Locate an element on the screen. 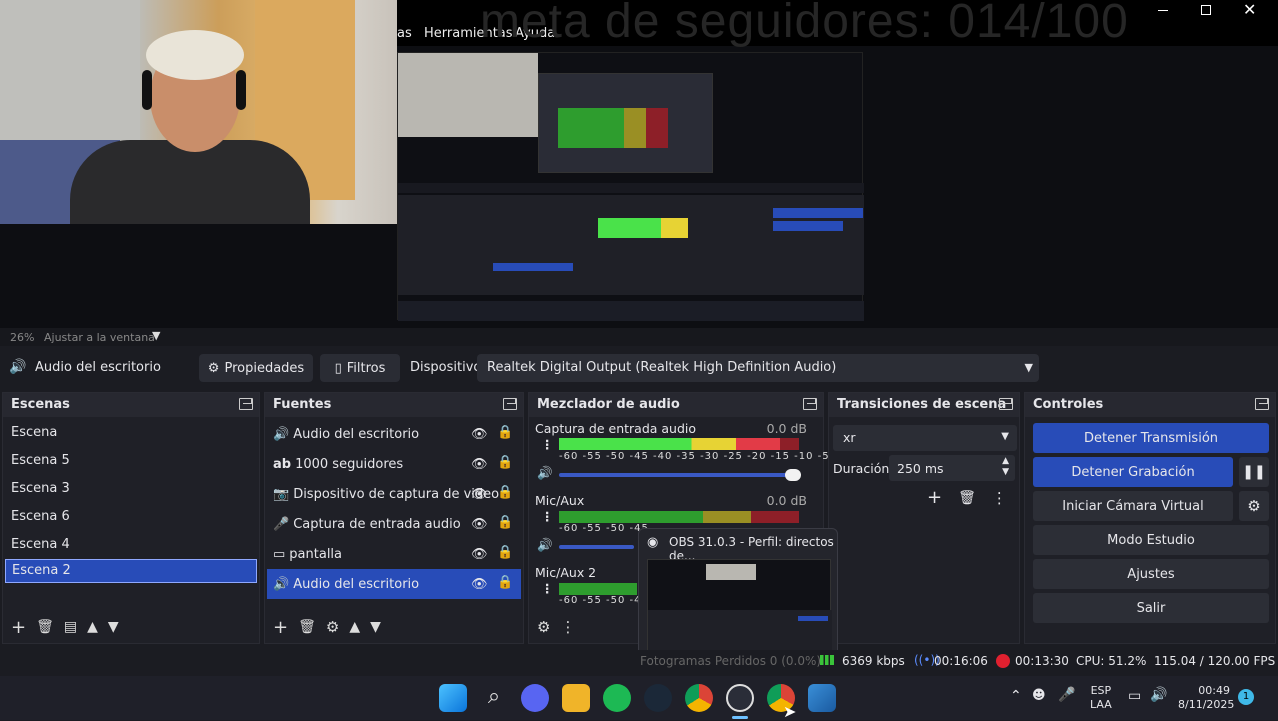  scene-item: Escena 4 is located at coordinates (131, 545).